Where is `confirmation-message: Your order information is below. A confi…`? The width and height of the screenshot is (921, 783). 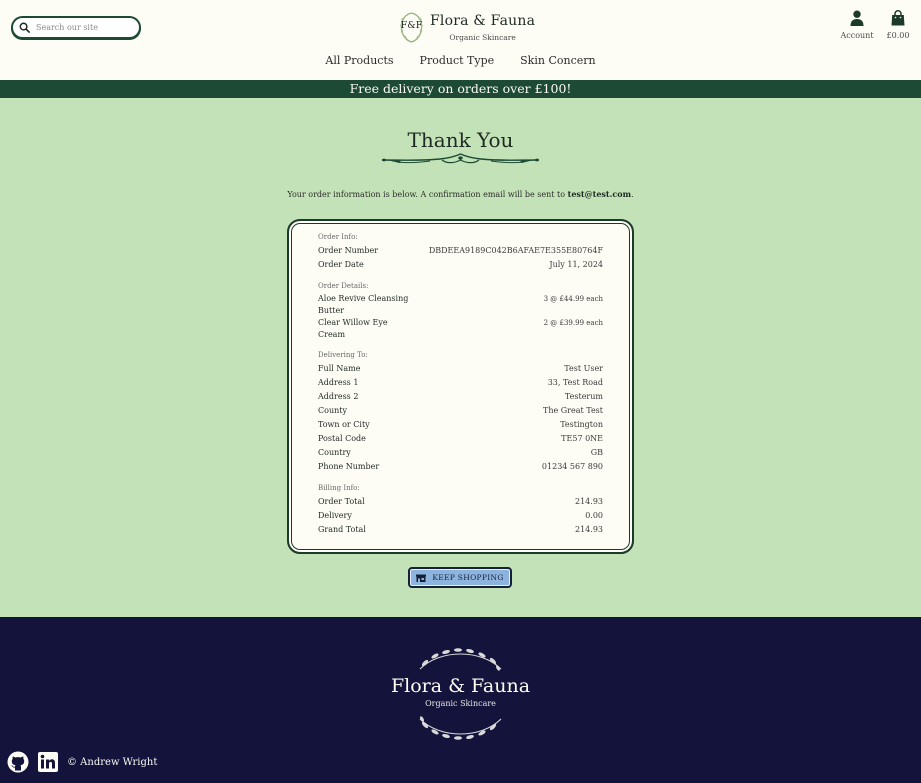 confirmation-message: Your order information is below. A confi… is located at coordinates (460, 194).